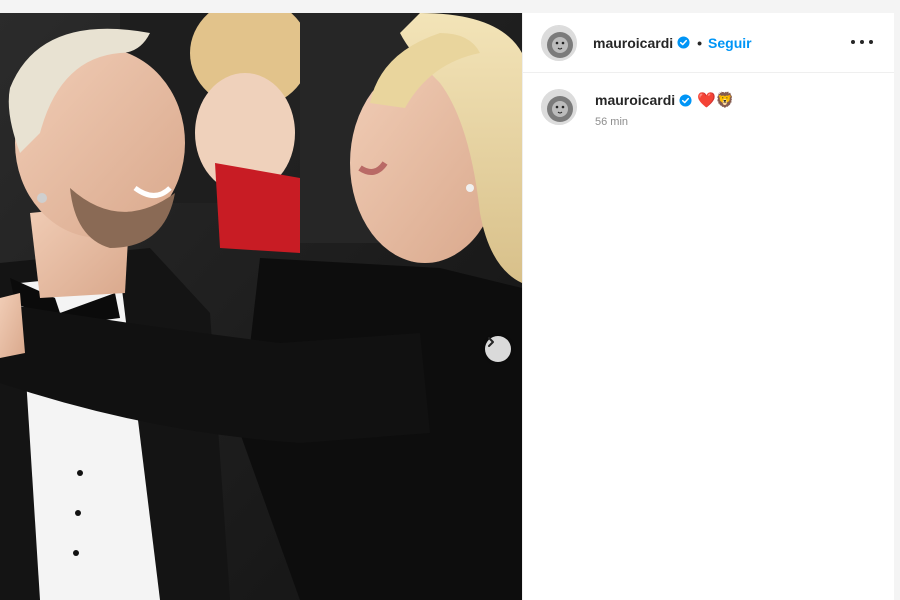 The image size is (900, 600). What do you see at coordinates (491, 342) in the screenshot?
I see `chevron-right-icon` at bounding box center [491, 342].